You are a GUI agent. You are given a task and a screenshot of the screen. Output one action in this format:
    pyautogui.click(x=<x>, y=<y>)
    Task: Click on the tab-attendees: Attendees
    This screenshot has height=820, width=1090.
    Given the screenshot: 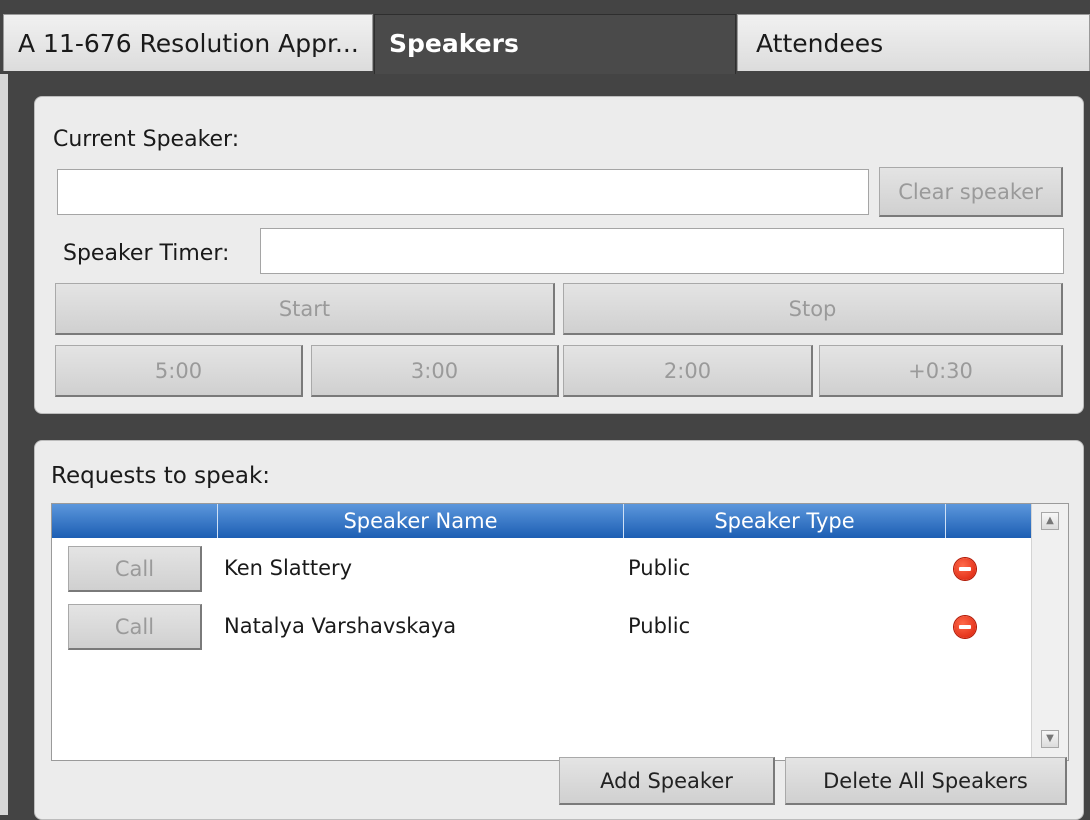 What is the action you would take?
    pyautogui.click(x=913, y=42)
    